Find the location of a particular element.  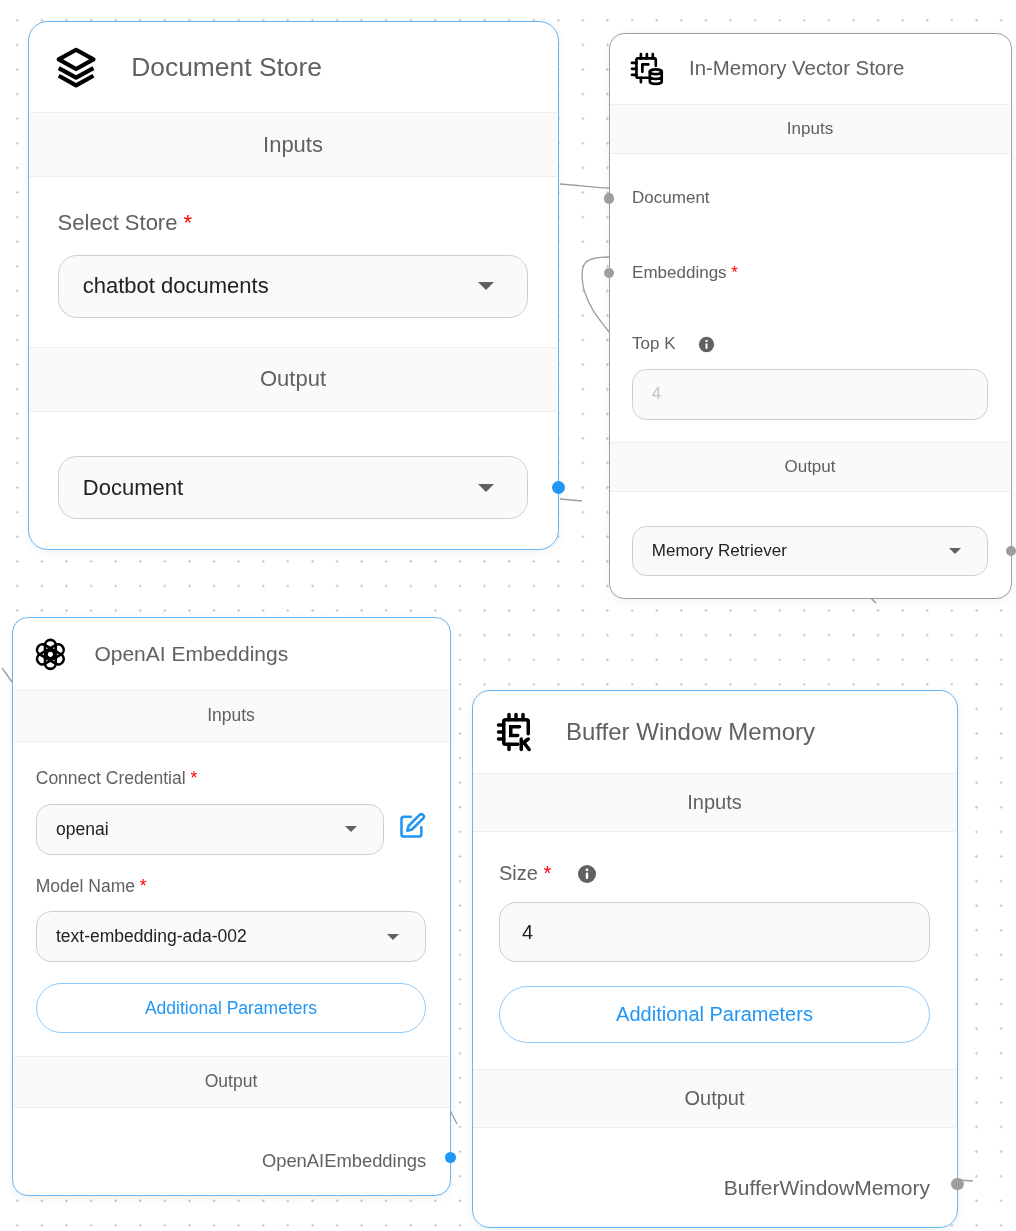

node-title: In-Memory Vector Store is located at coordinates (797, 69).